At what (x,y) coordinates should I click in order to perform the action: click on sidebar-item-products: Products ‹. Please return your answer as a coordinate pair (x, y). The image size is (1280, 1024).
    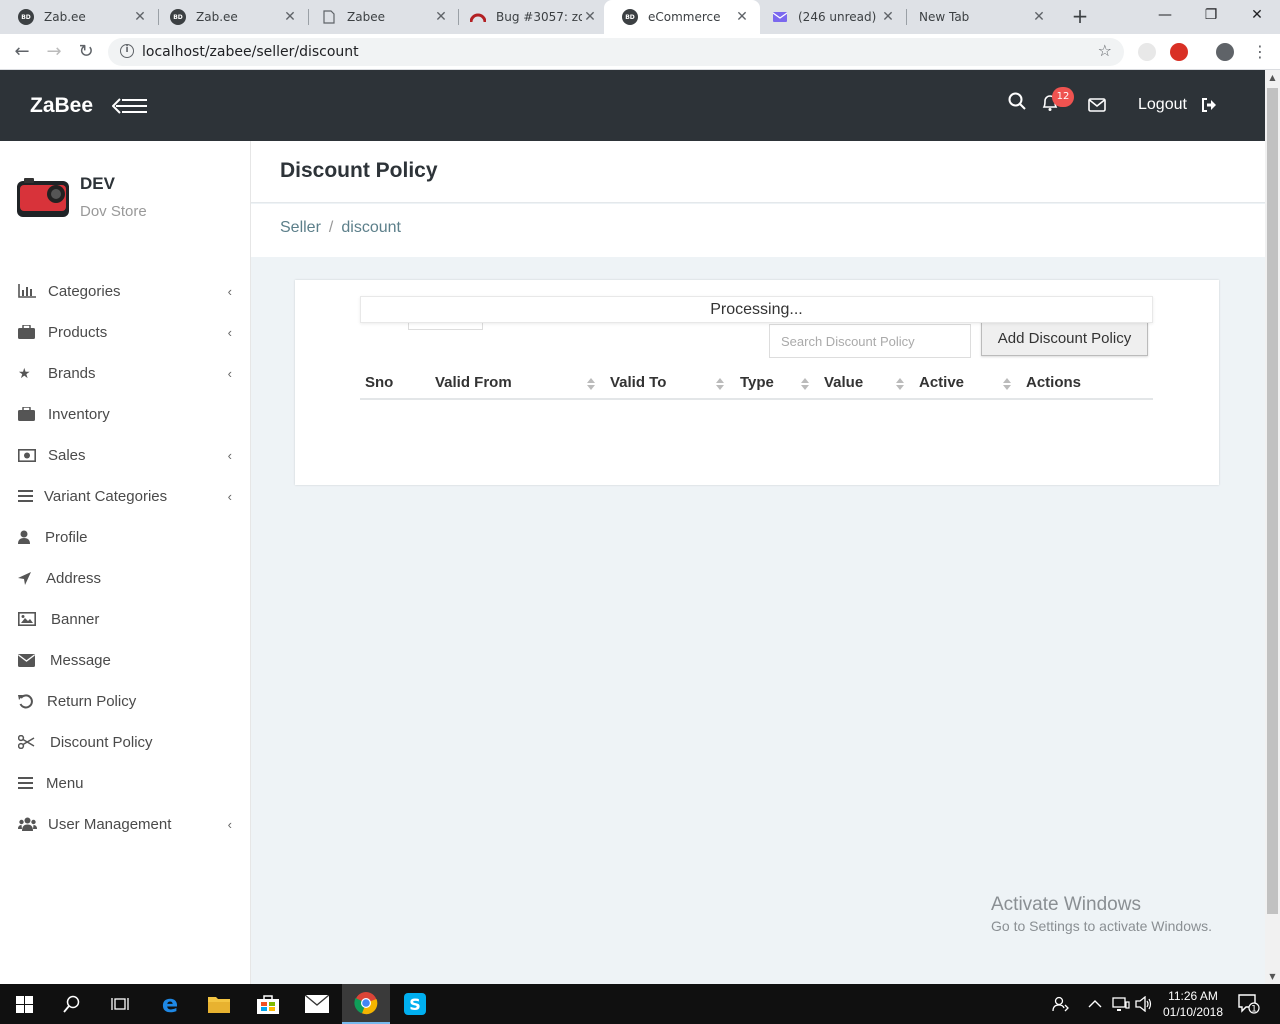
    Looking at the image, I should click on (128, 332).